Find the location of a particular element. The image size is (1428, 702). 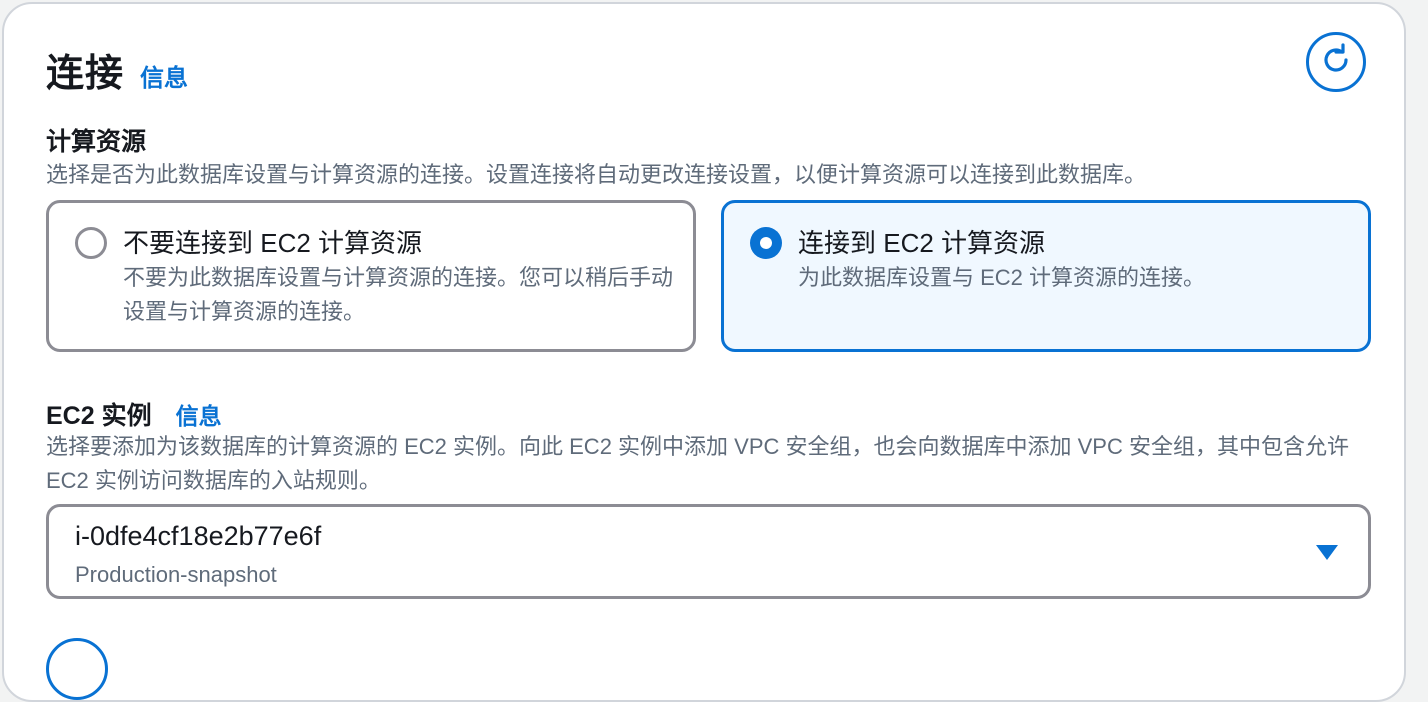

refresh-icon is located at coordinates (1336, 62).